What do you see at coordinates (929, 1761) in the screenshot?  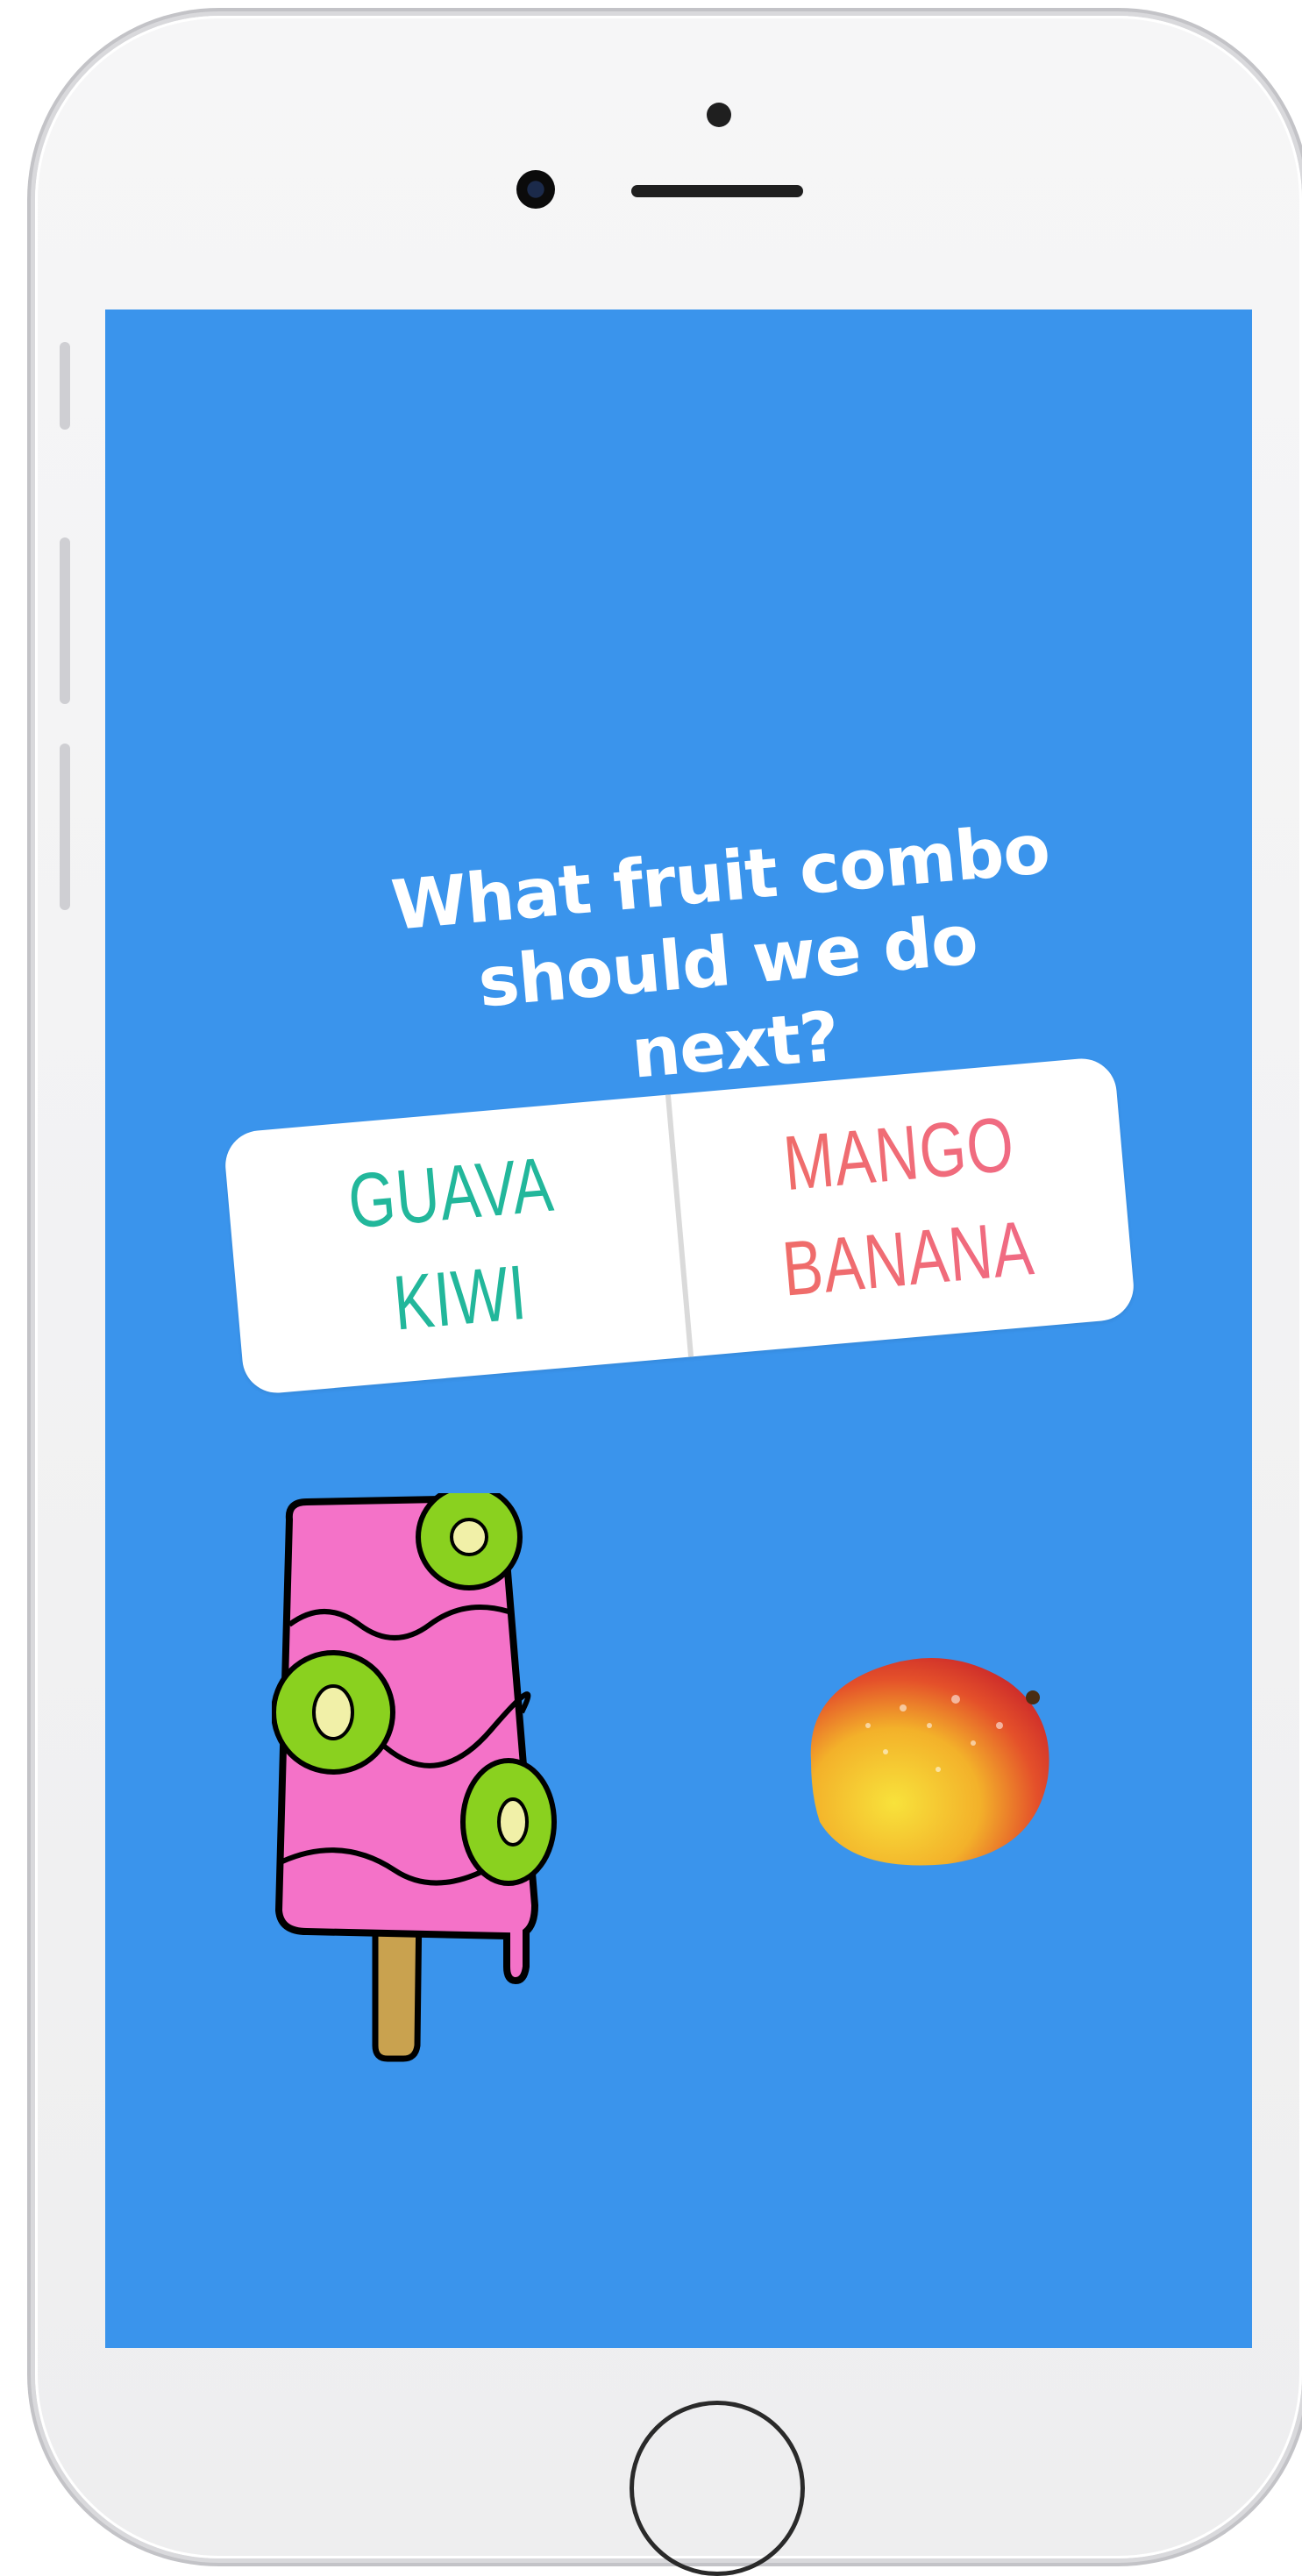 I see `mango-sticker` at bounding box center [929, 1761].